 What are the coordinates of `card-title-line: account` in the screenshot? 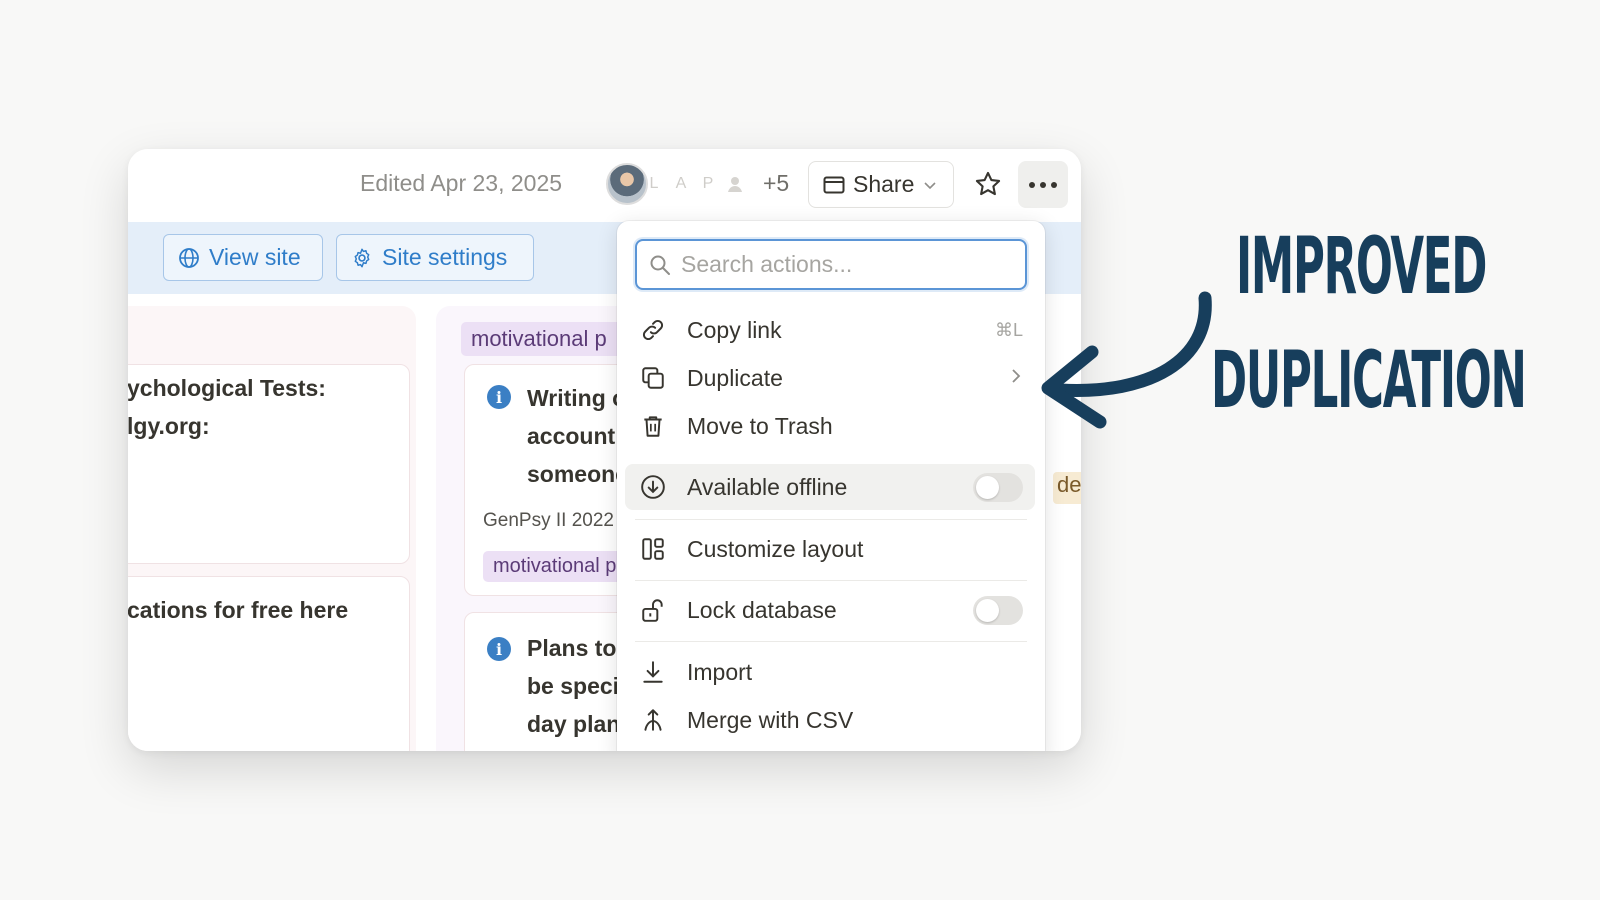 It's located at (571, 436).